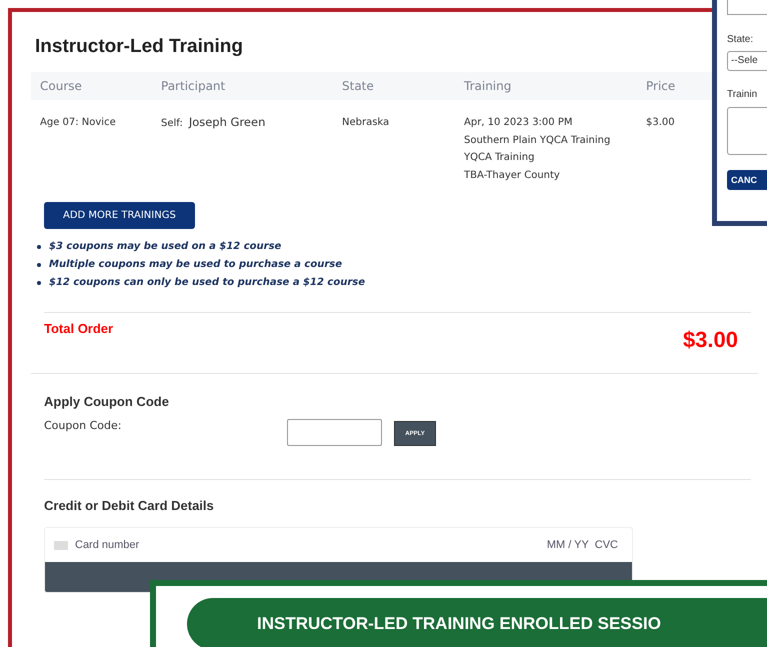 Image resolution: width=767 pixels, height=647 pixels. I want to click on card-details-heading: Credit or Debit Card Details, so click(129, 505).